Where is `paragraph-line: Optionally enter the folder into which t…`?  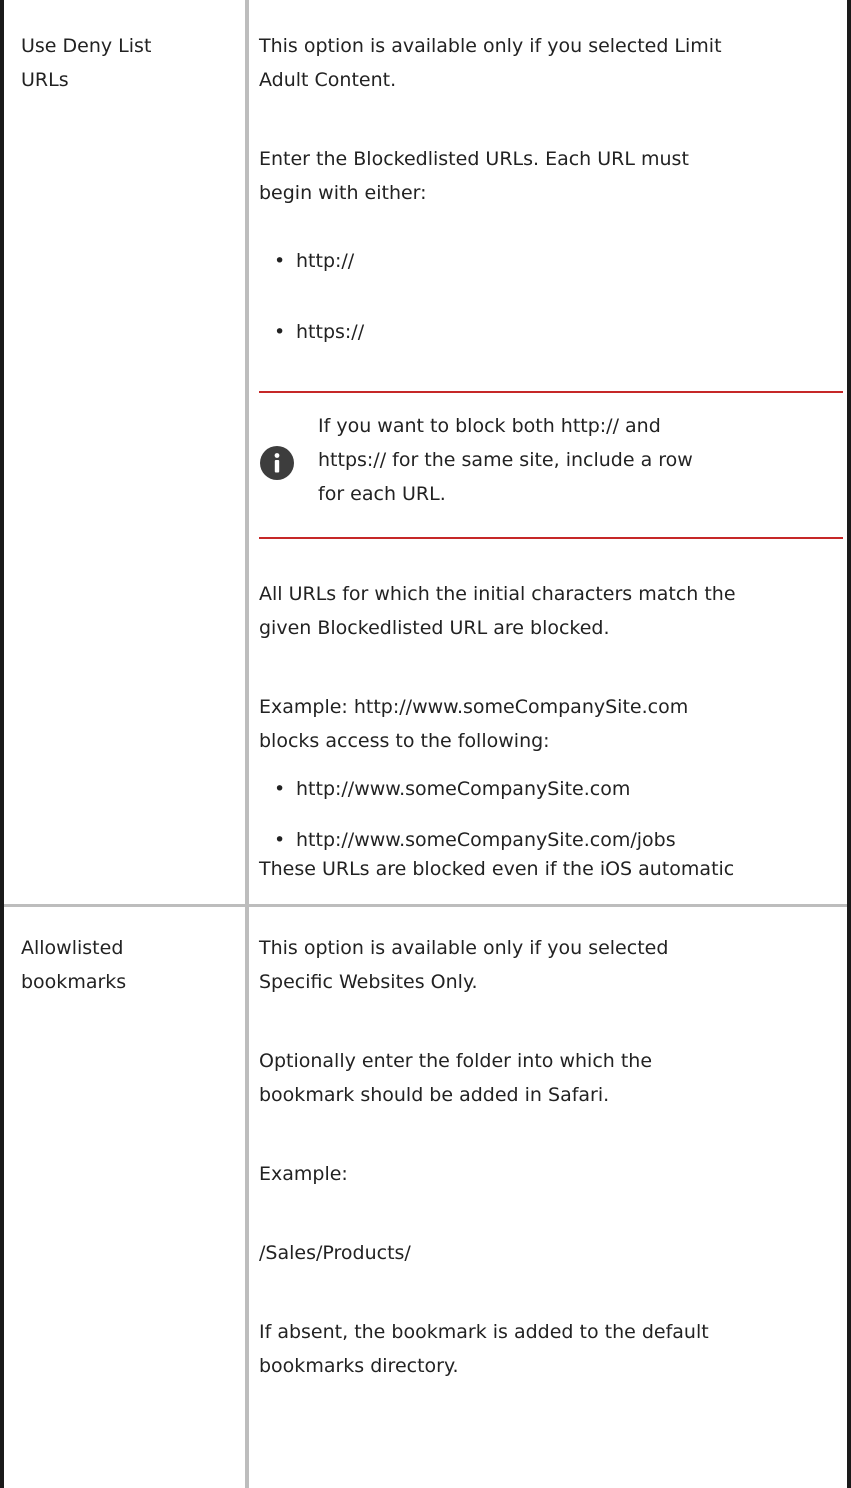
paragraph-line: Optionally enter the folder into which t… is located at coordinates (456, 1061).